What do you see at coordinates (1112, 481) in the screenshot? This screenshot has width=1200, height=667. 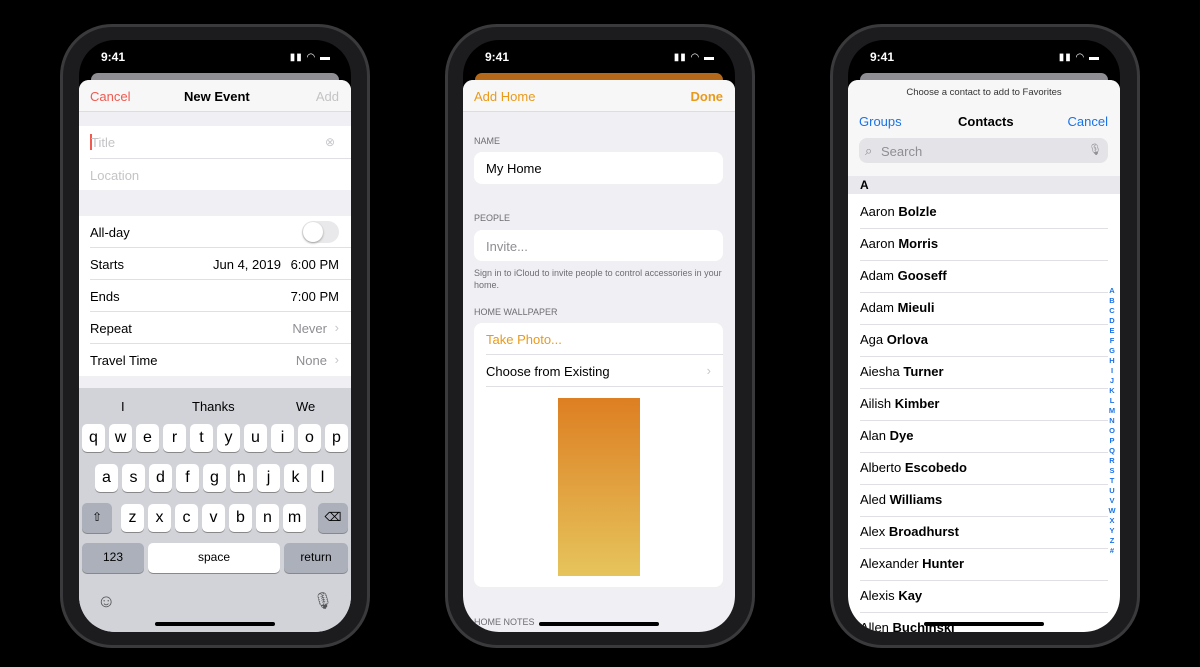 I see `index-letter: T` at bounding box center [1112, 481].